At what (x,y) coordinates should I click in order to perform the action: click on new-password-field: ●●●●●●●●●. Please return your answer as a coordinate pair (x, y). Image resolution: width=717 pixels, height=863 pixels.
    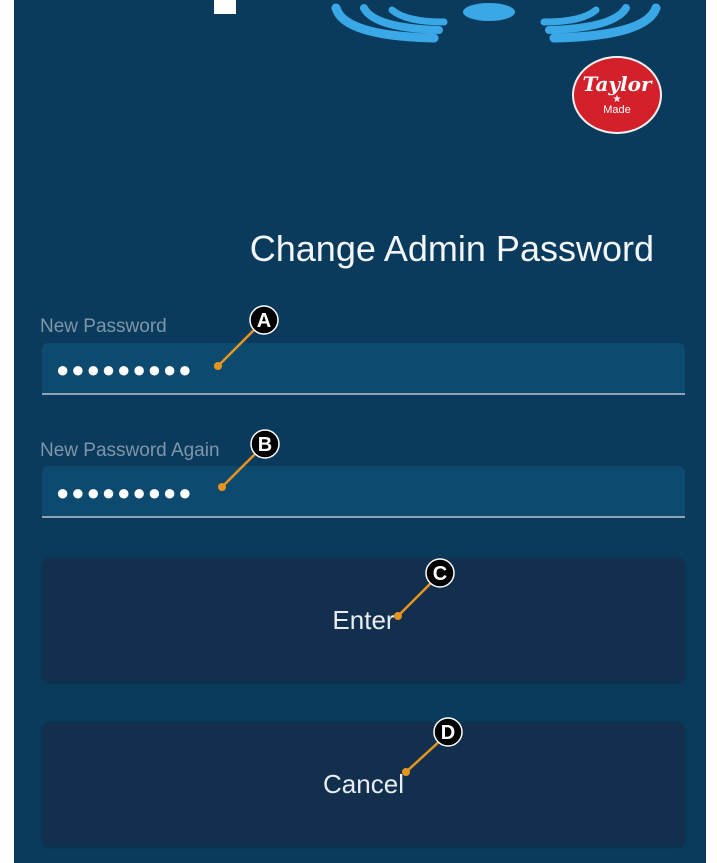
    Looking at the image, I should click on (363, 369).